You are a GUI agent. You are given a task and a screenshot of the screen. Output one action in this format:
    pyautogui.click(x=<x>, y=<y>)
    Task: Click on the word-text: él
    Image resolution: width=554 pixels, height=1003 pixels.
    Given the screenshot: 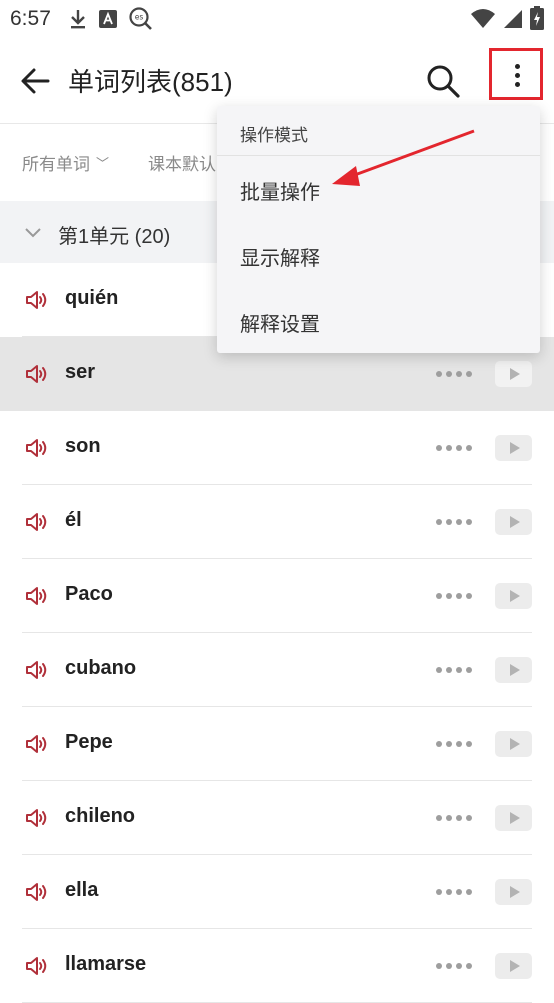 What is the action you would take?
    pyautogui.click(x=73, y=520)
    